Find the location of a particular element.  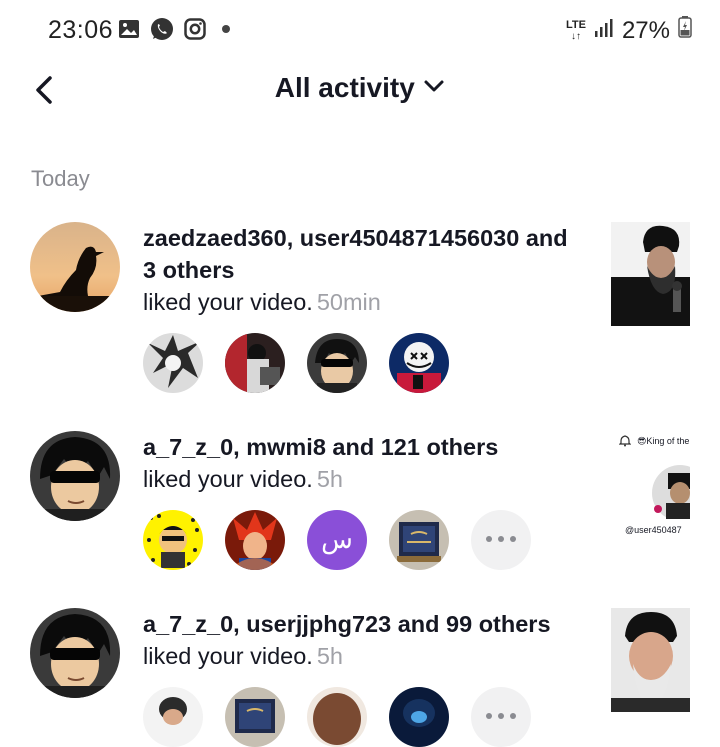

video-thumbnail: 😎King of the @user450487 is located at coordinates (650, 483).